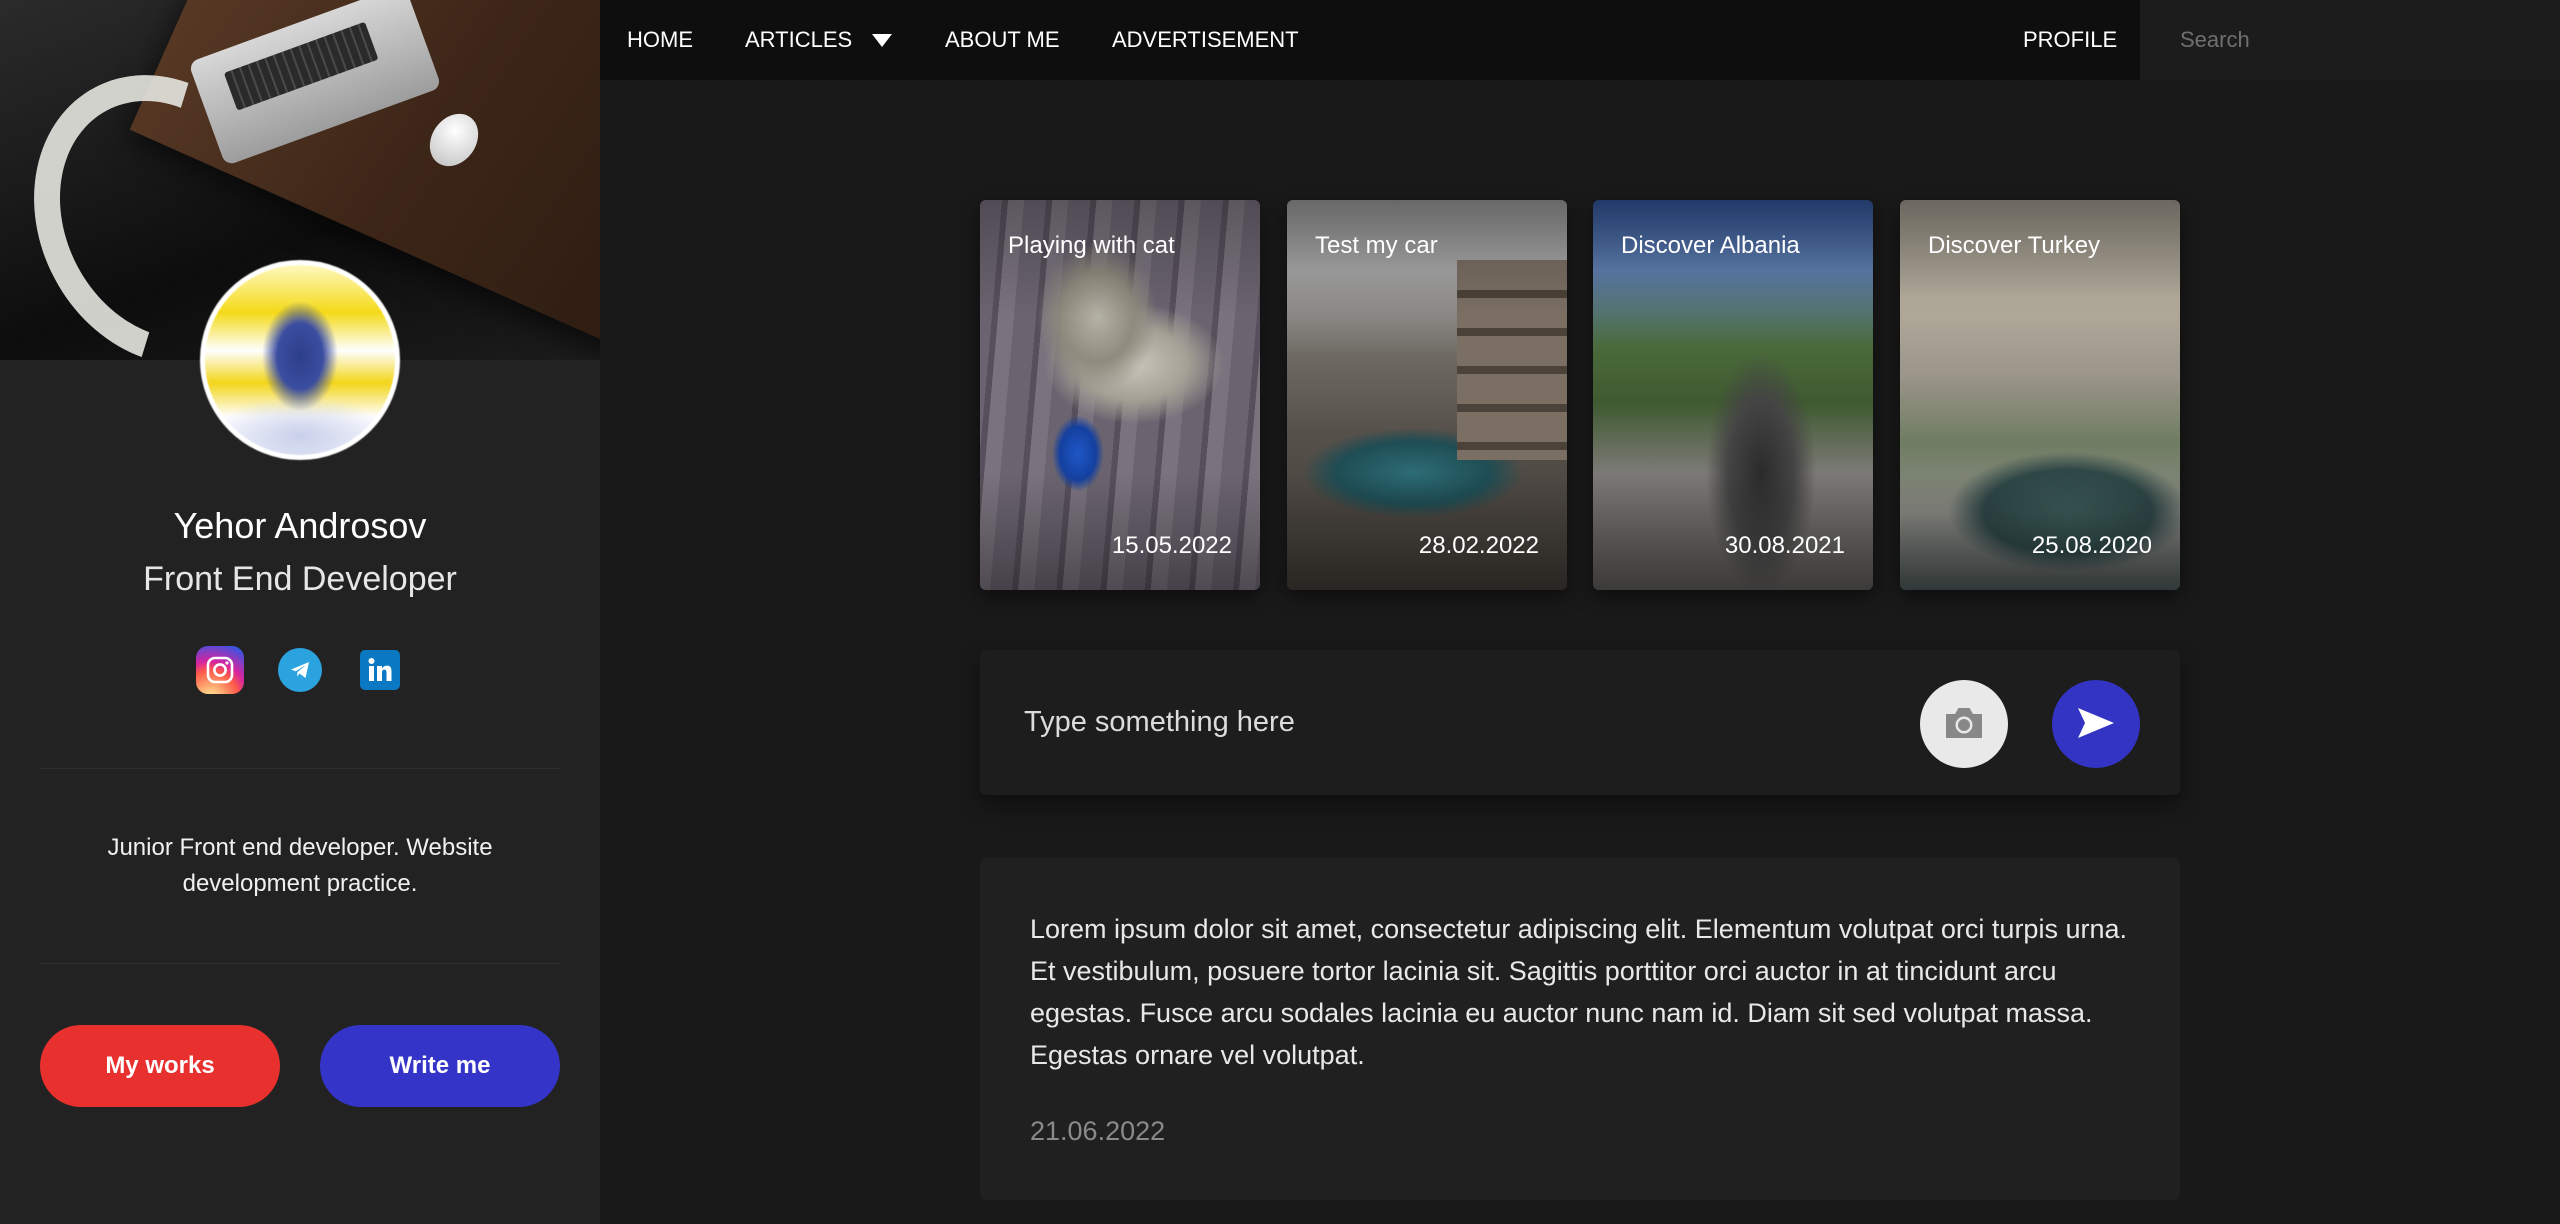 The height and width of the screenshot is (1224, 2560). Describe the element at coordinates (1710, 245) in the screenshot. I see `story-title: Discover Albania` at that location.